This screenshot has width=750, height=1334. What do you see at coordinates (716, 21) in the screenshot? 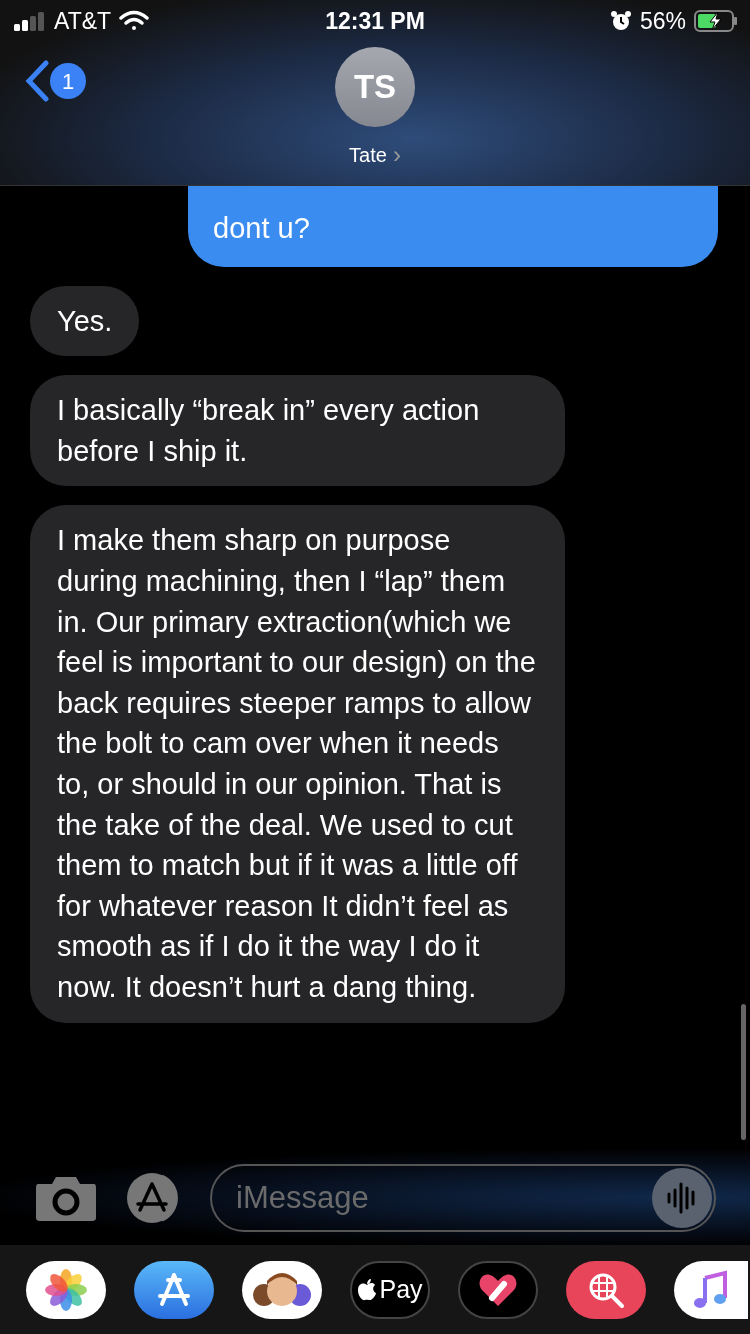
I see `battery-charging-icon` at bounding box center [716, 21].